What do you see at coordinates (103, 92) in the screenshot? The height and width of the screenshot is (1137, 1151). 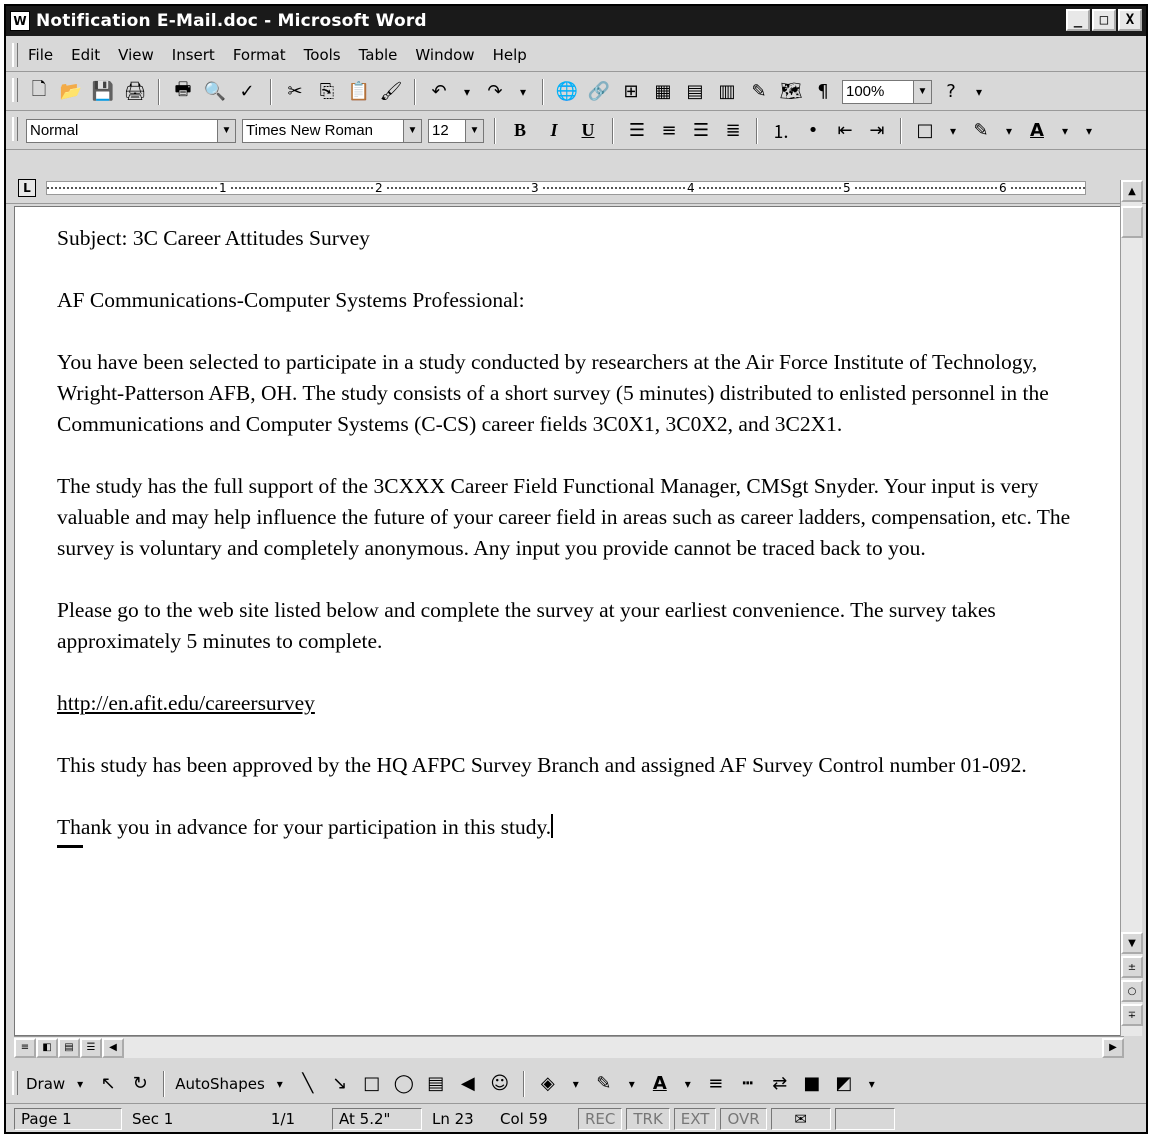 I see `save-icon: 💾` at bounding box center [103, 92].